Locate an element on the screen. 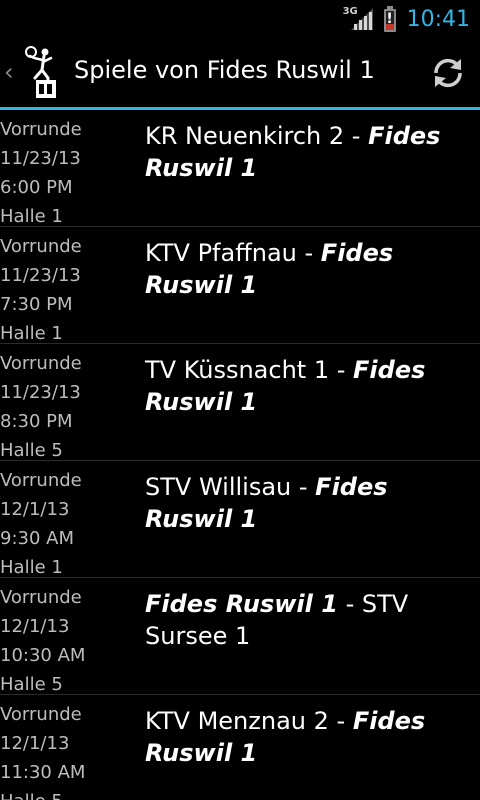 This screenshot has height=800, width=480. home-team: STV Willisau is located at coordinates (218, 487).